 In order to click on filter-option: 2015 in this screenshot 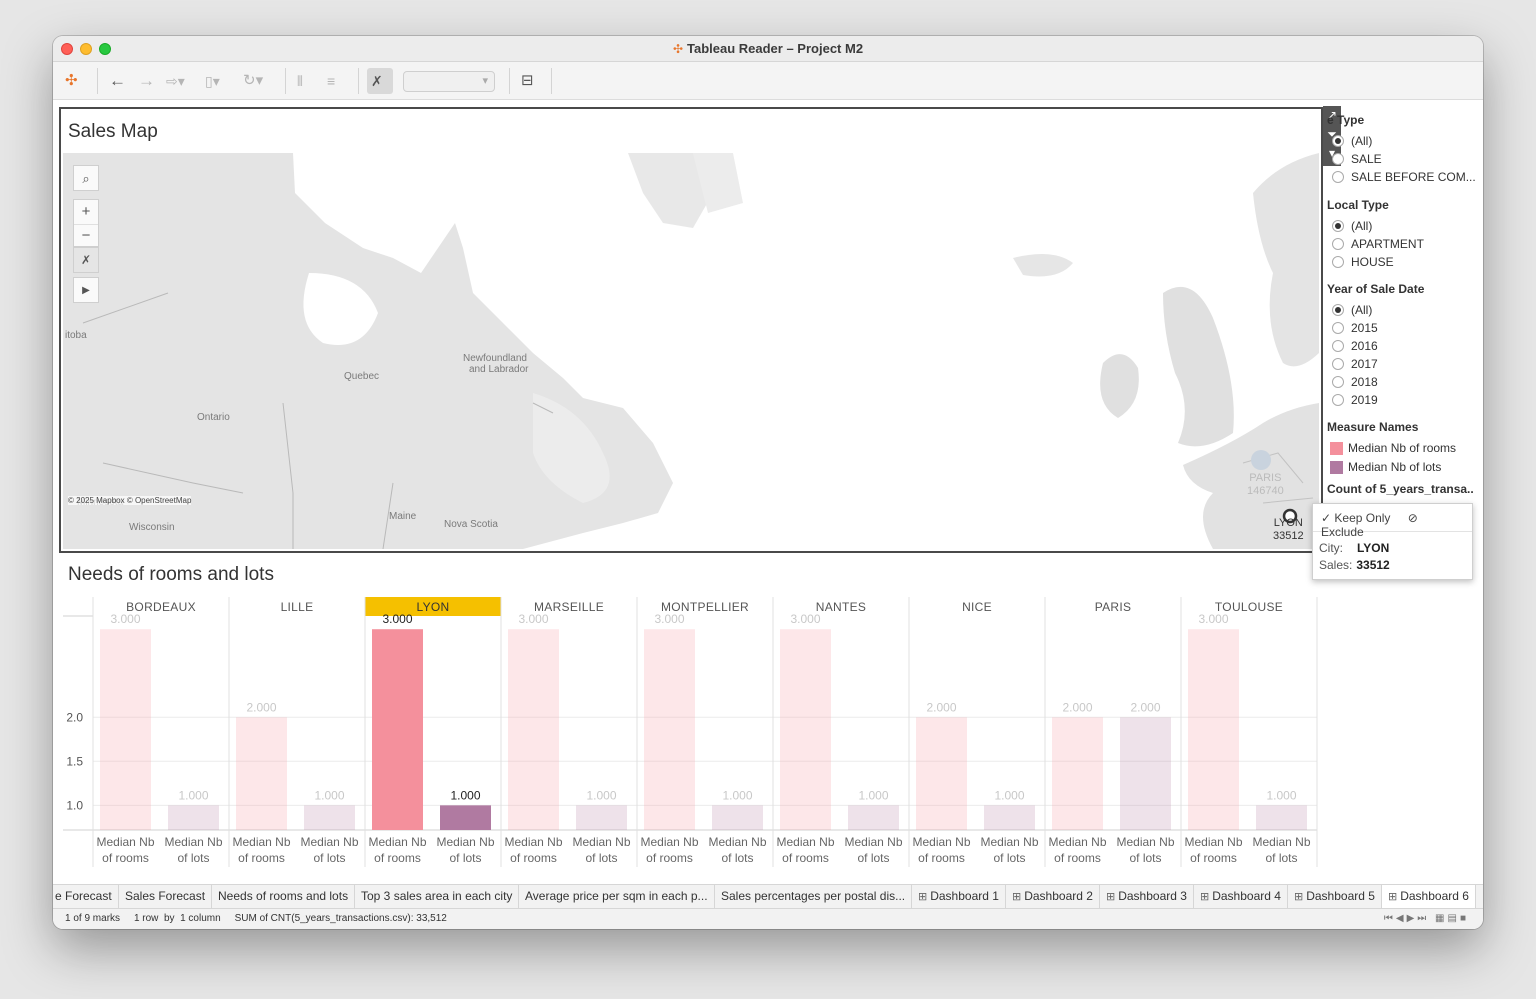, I will do `click(1405, 328)`.